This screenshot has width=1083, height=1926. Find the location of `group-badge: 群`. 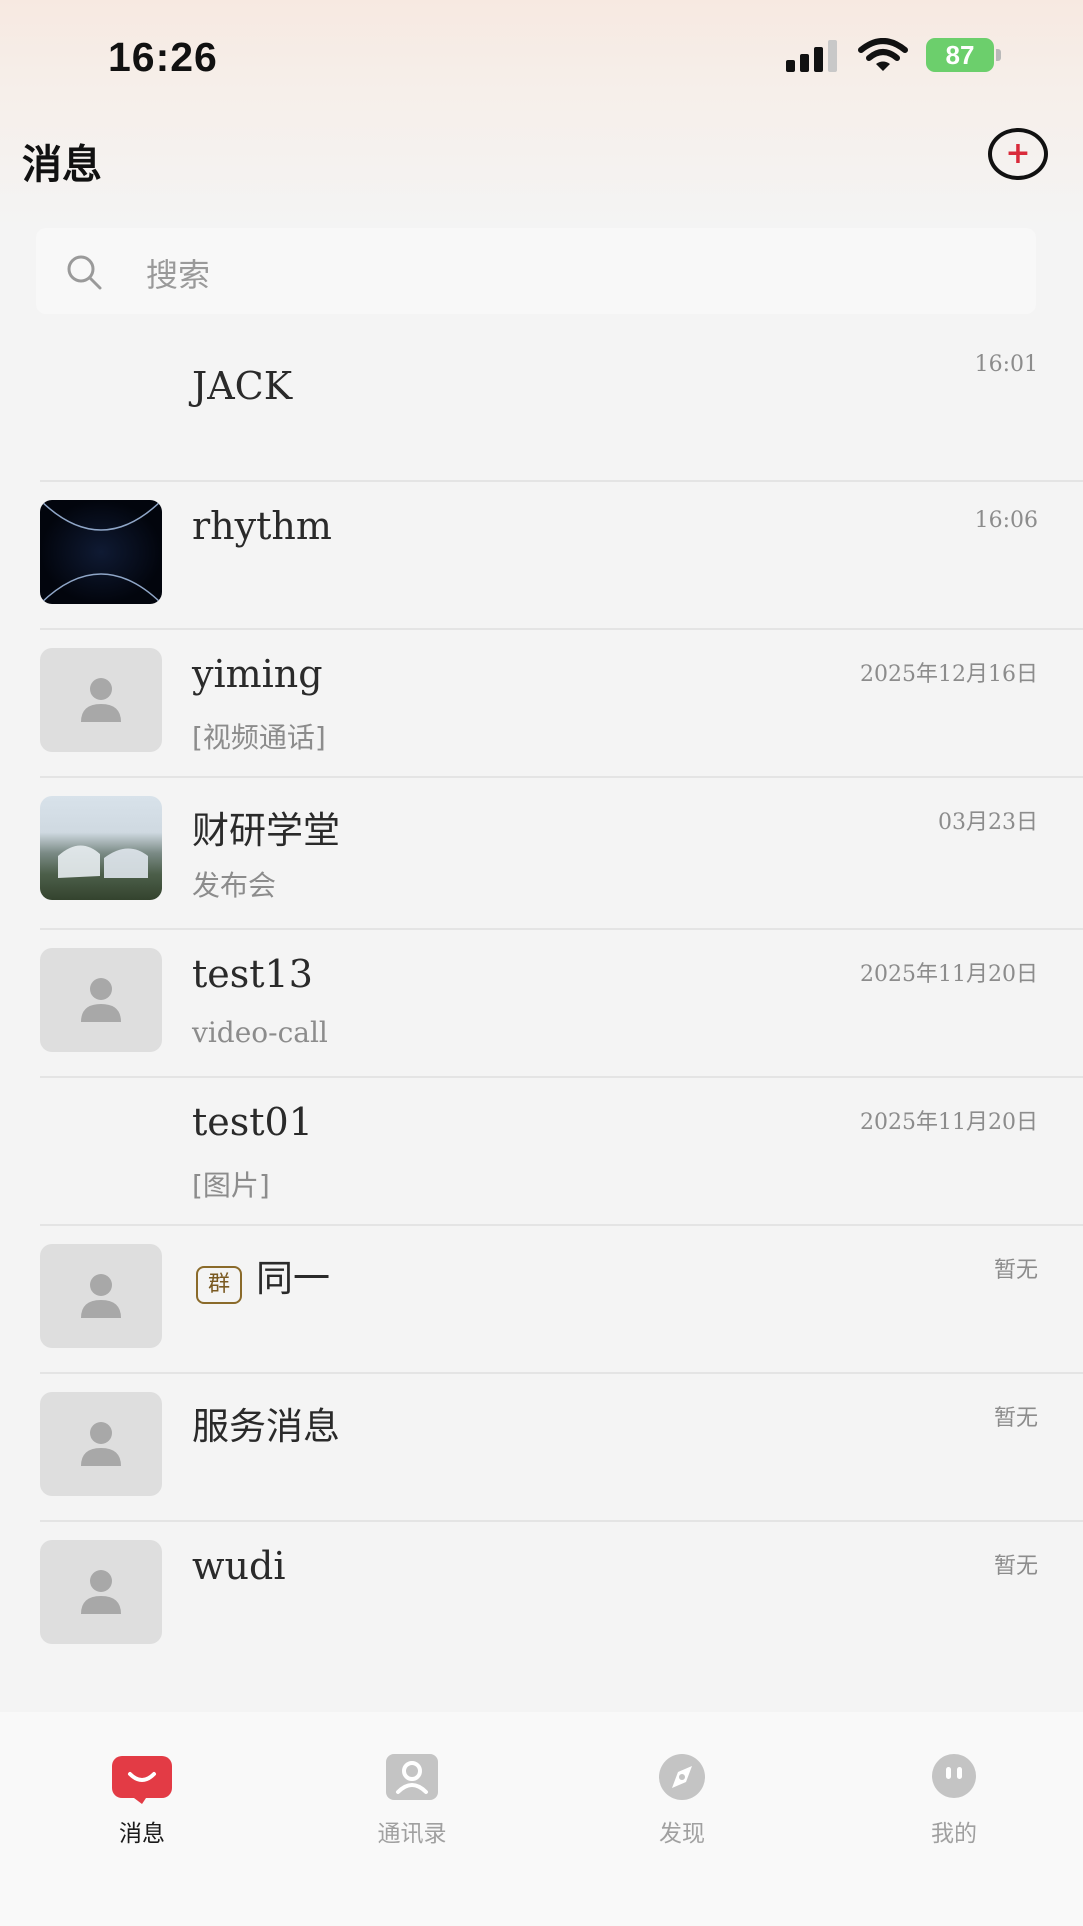

group-badge: 群 is located at coordinates (219, 1285).